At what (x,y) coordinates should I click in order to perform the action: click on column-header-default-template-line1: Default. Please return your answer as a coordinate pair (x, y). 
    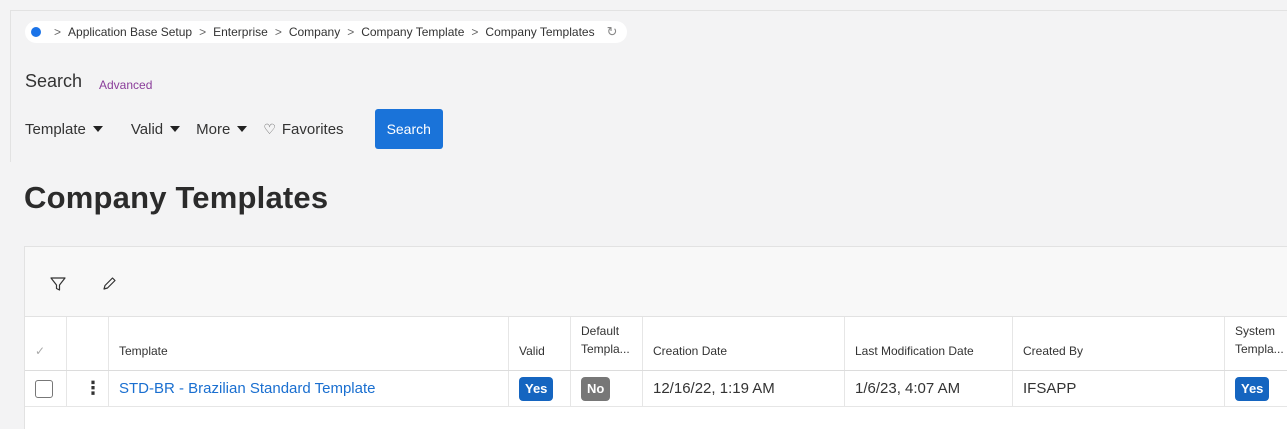
    Looking at the image, I should click on (600, 331).